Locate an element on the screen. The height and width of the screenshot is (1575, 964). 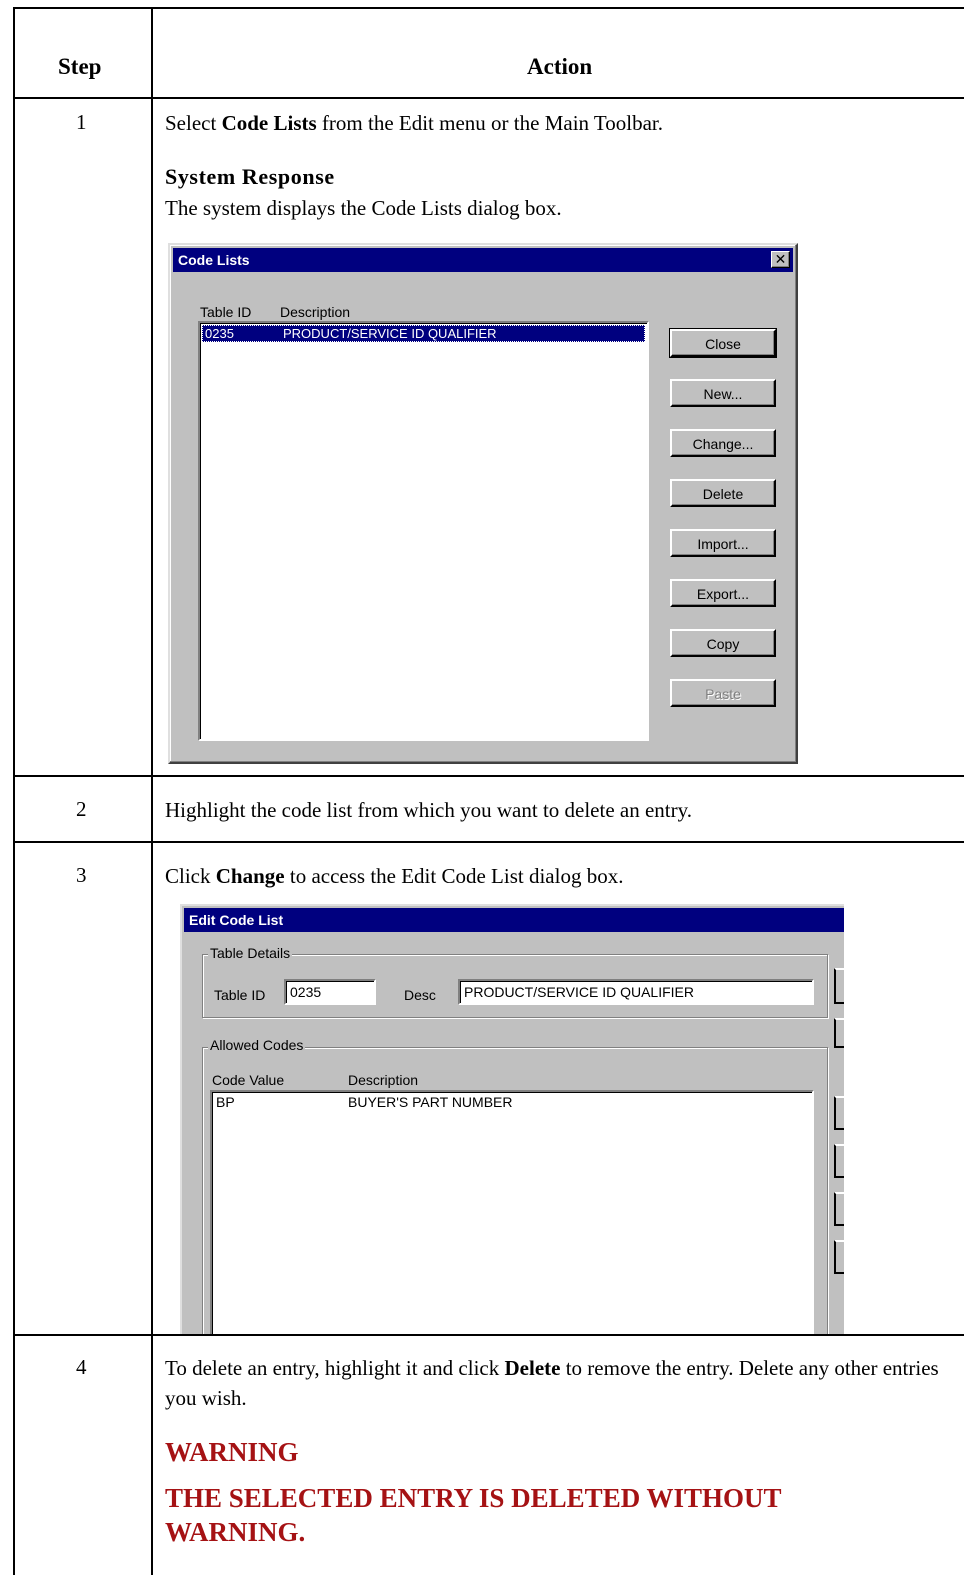
table-details-label: Table Details is located at coordinates (250, 953).